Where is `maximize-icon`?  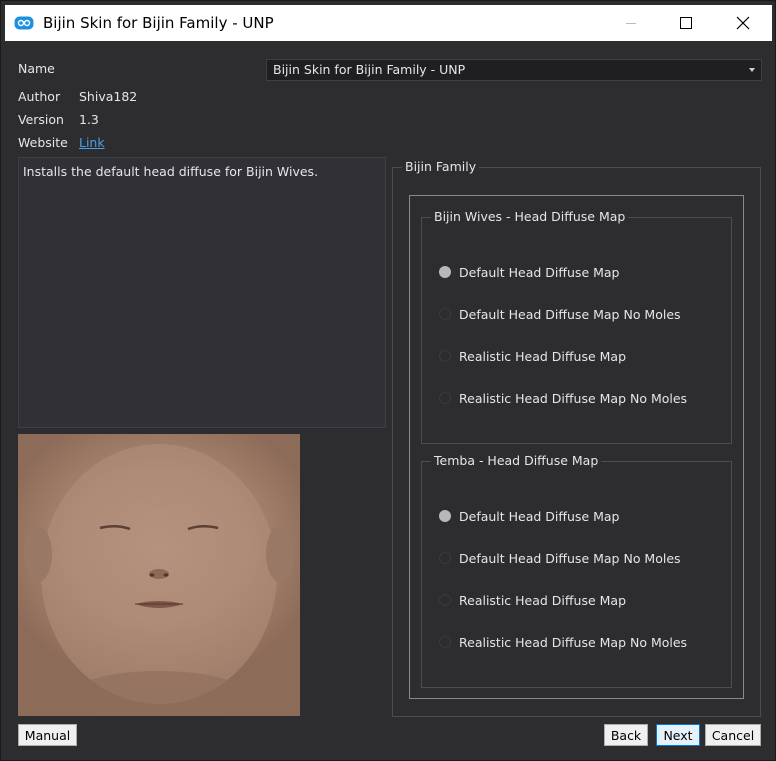 maximize-icon is located at coordinates (686, 23).